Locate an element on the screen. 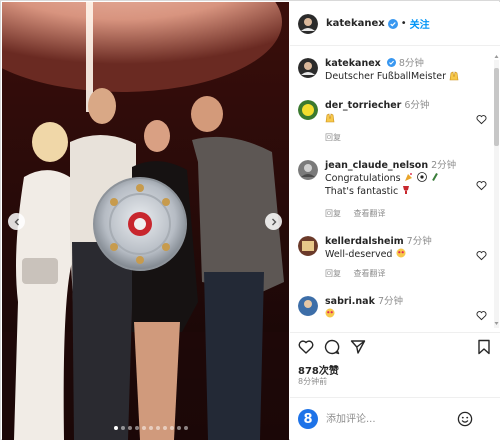 The image size is (500, 440). likes-count: 878次赞 is located at coordinates (318, 369).